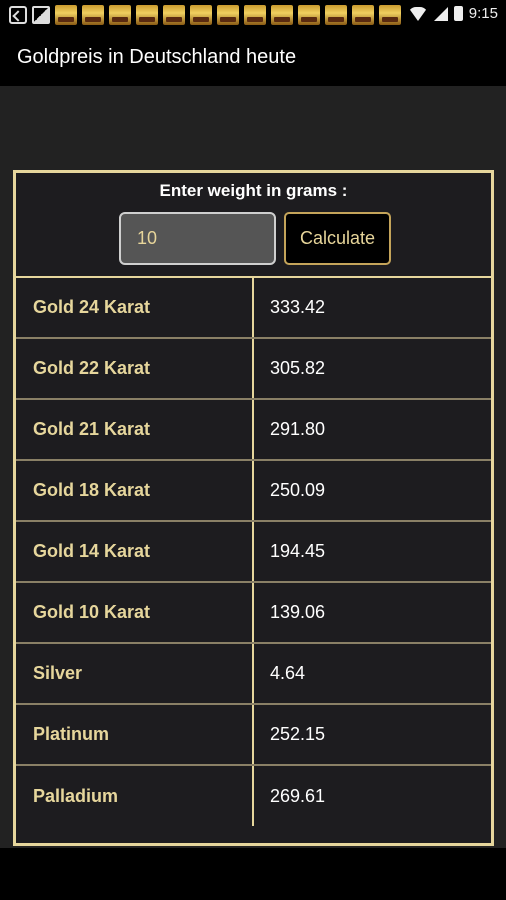 This screenshot has height=900, width=506. Describe the element at coordinates (372, 674) in the screenshot. I see `metal-price: 4.64` at that location.